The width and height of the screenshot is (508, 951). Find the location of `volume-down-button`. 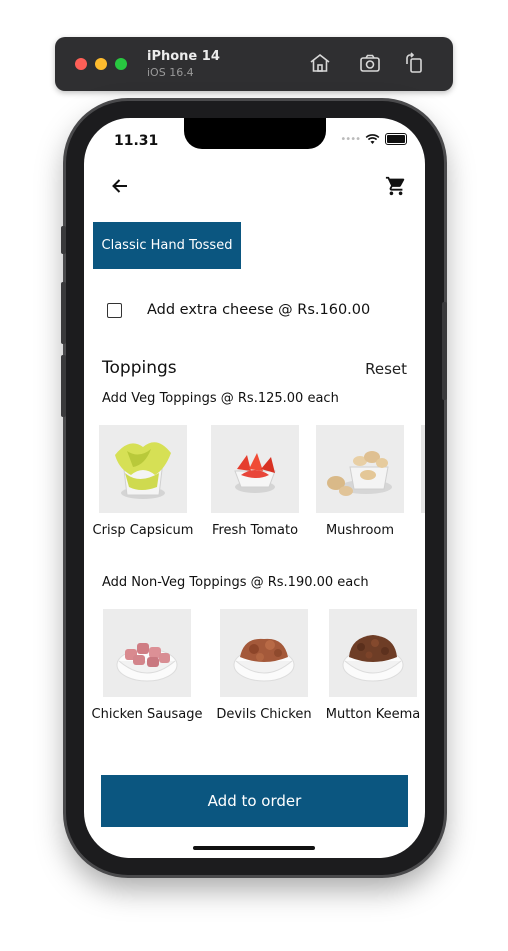

volume-down-button is located at coordinates (63, 386).